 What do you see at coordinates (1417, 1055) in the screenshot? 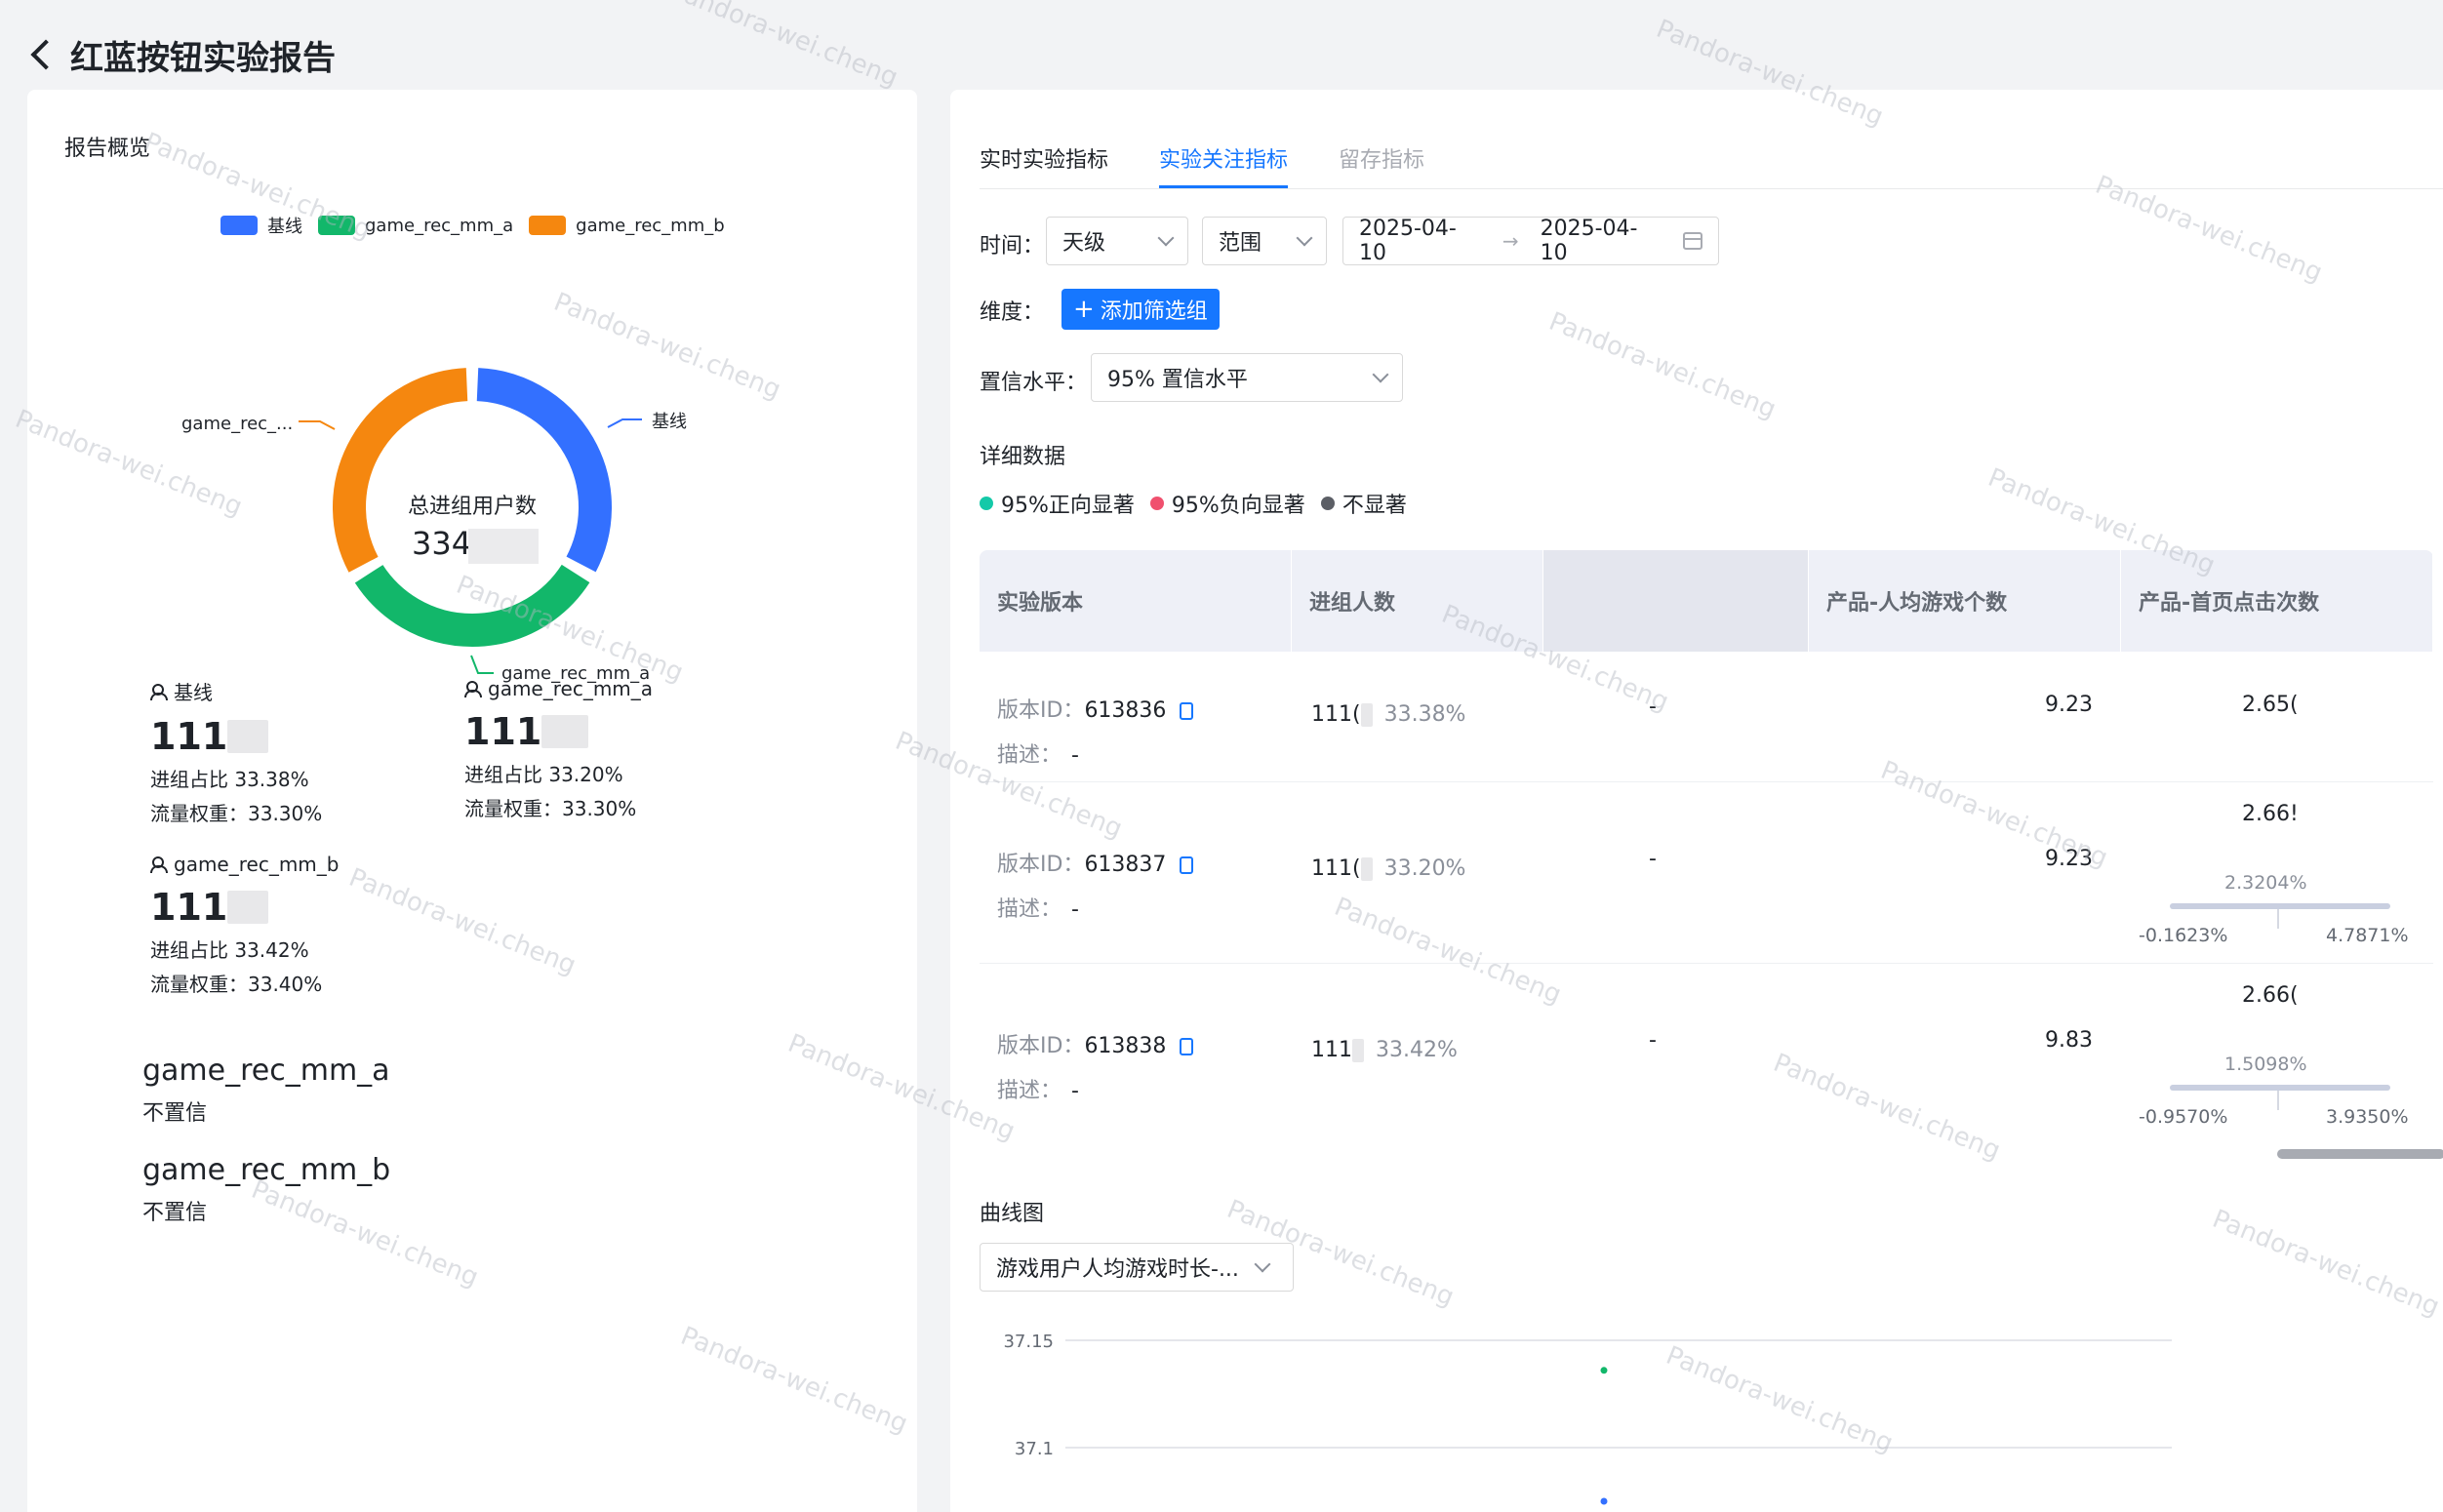
I see `users-cell: 111 33.42%` at bounding box center [1417, 1055].